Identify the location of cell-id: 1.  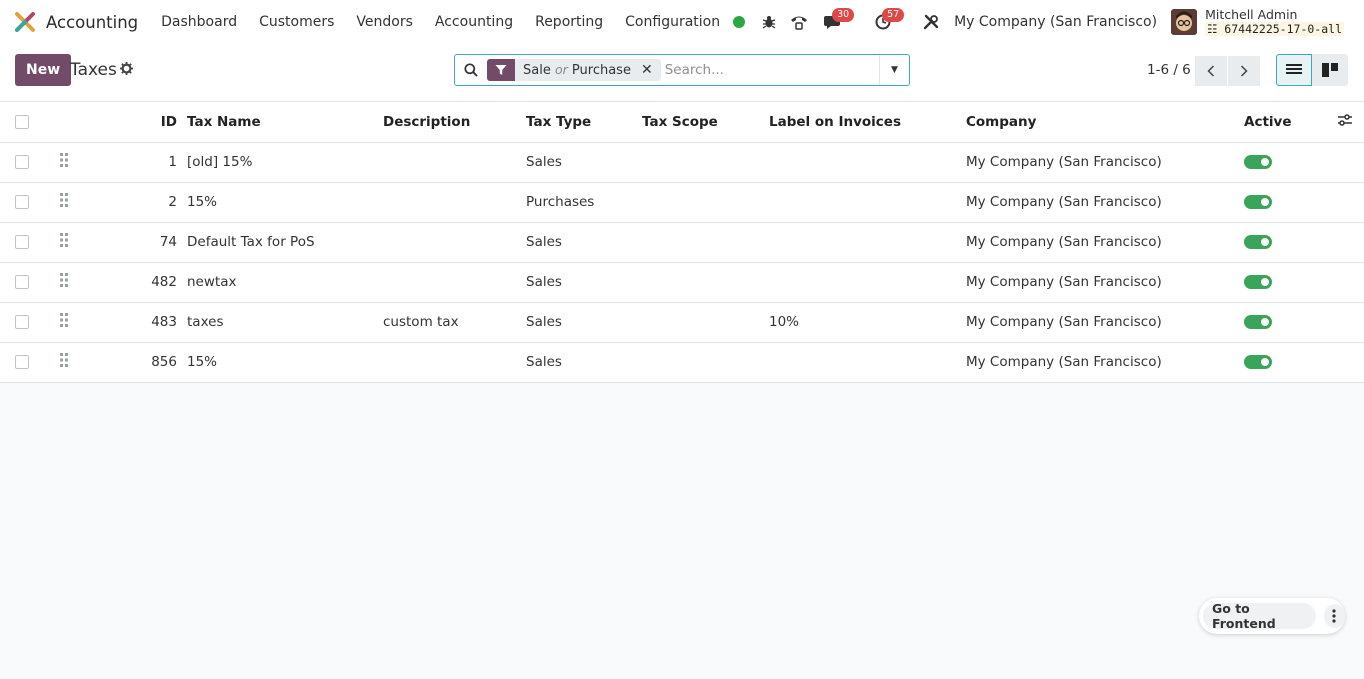
(137, 162).